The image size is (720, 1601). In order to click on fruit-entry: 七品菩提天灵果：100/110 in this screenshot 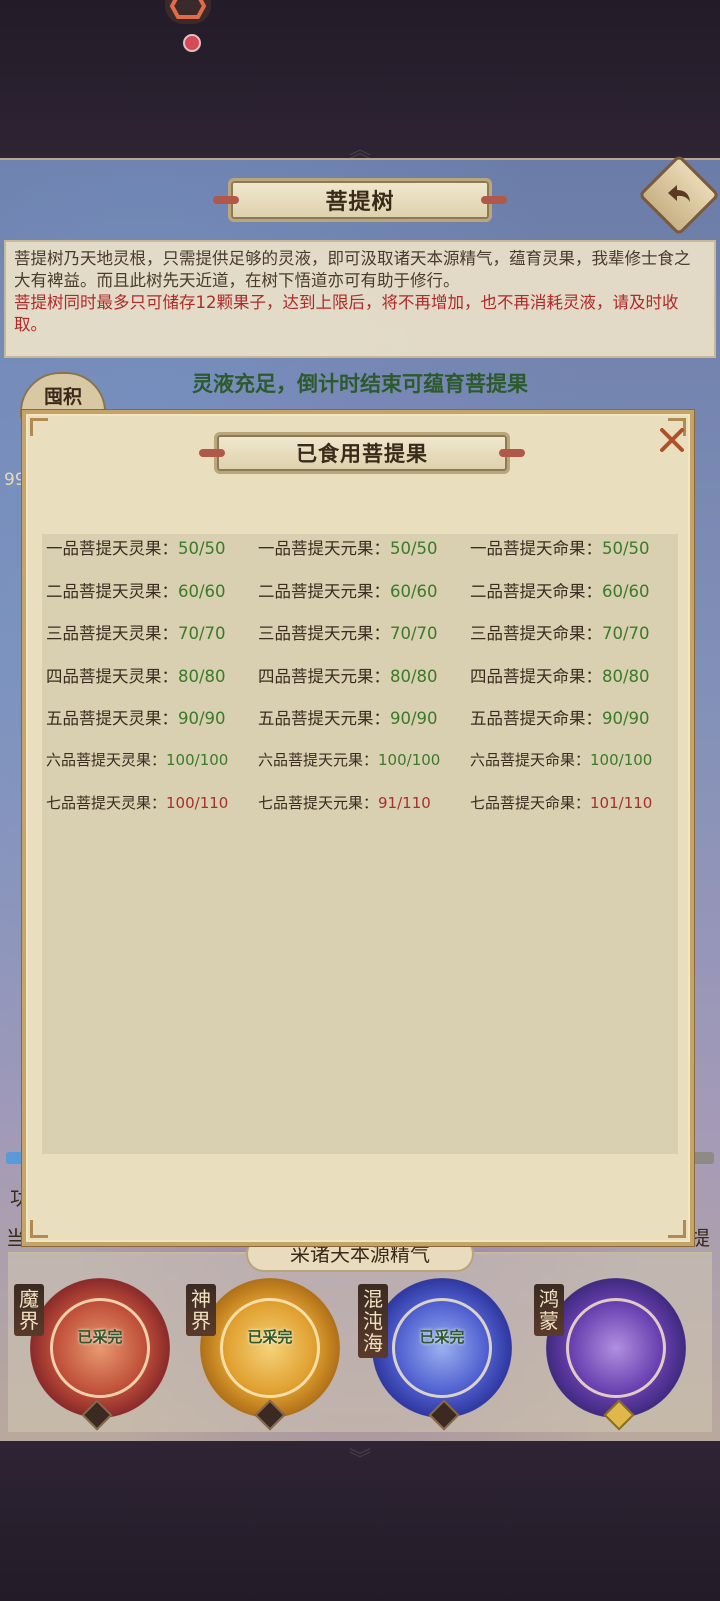, I will do `click(152, 802)`.